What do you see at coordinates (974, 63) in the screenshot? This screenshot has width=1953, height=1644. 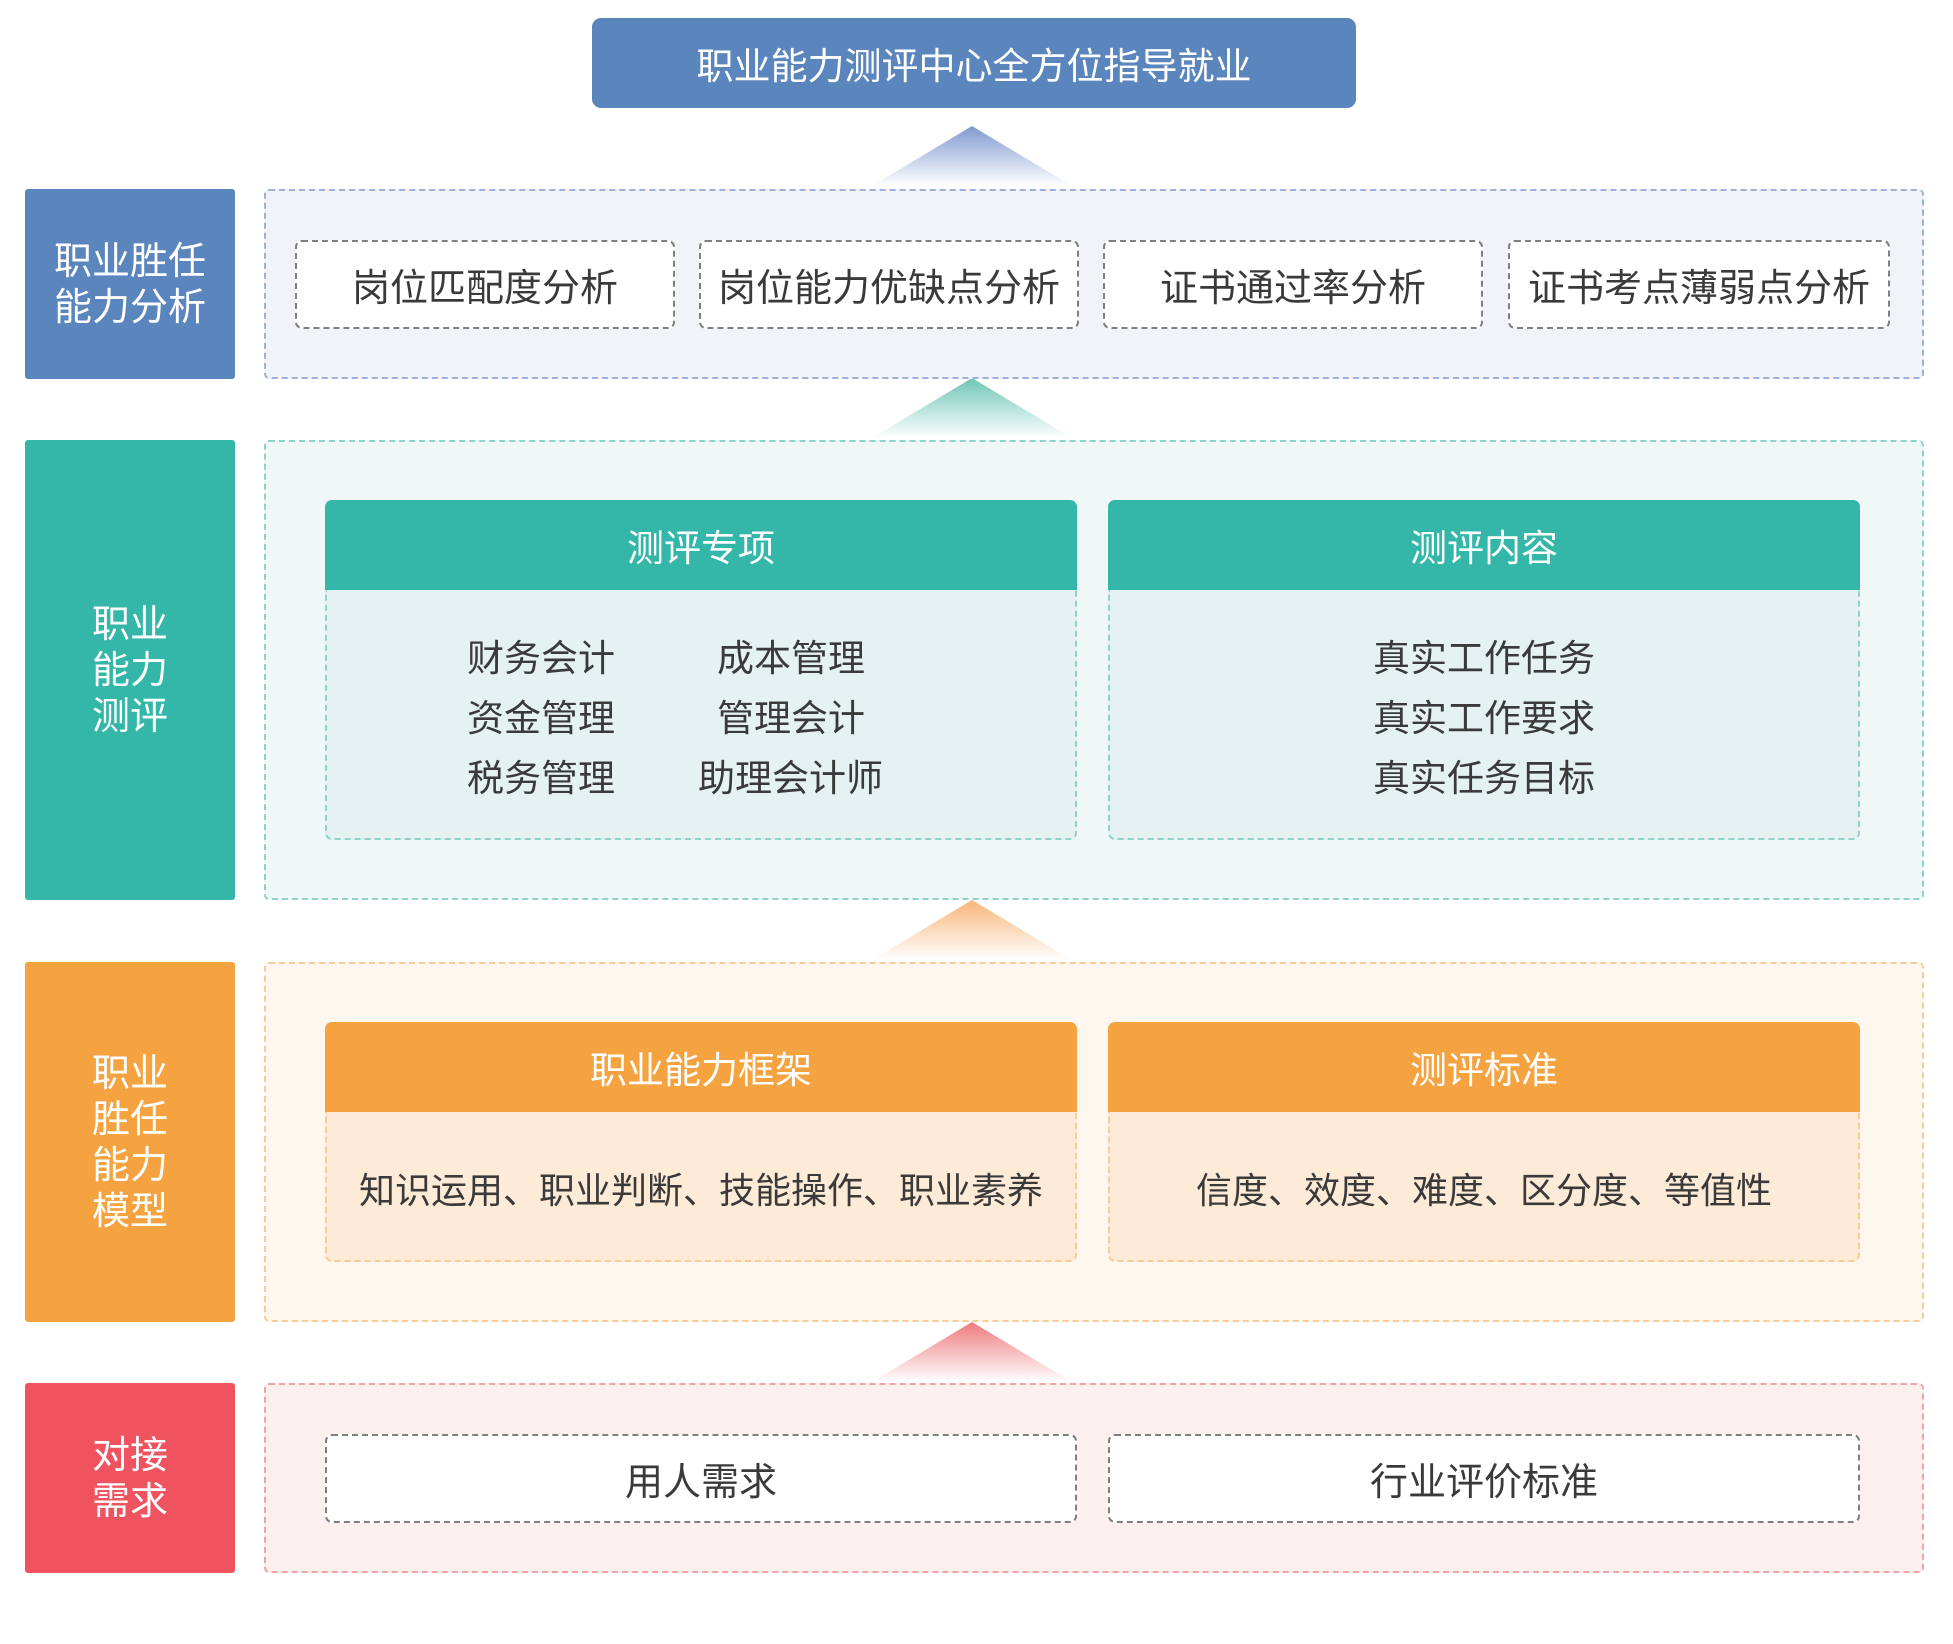 I see `top-title: 职业能力测评中心全方位指导就业` at bounding box center [974, 63].